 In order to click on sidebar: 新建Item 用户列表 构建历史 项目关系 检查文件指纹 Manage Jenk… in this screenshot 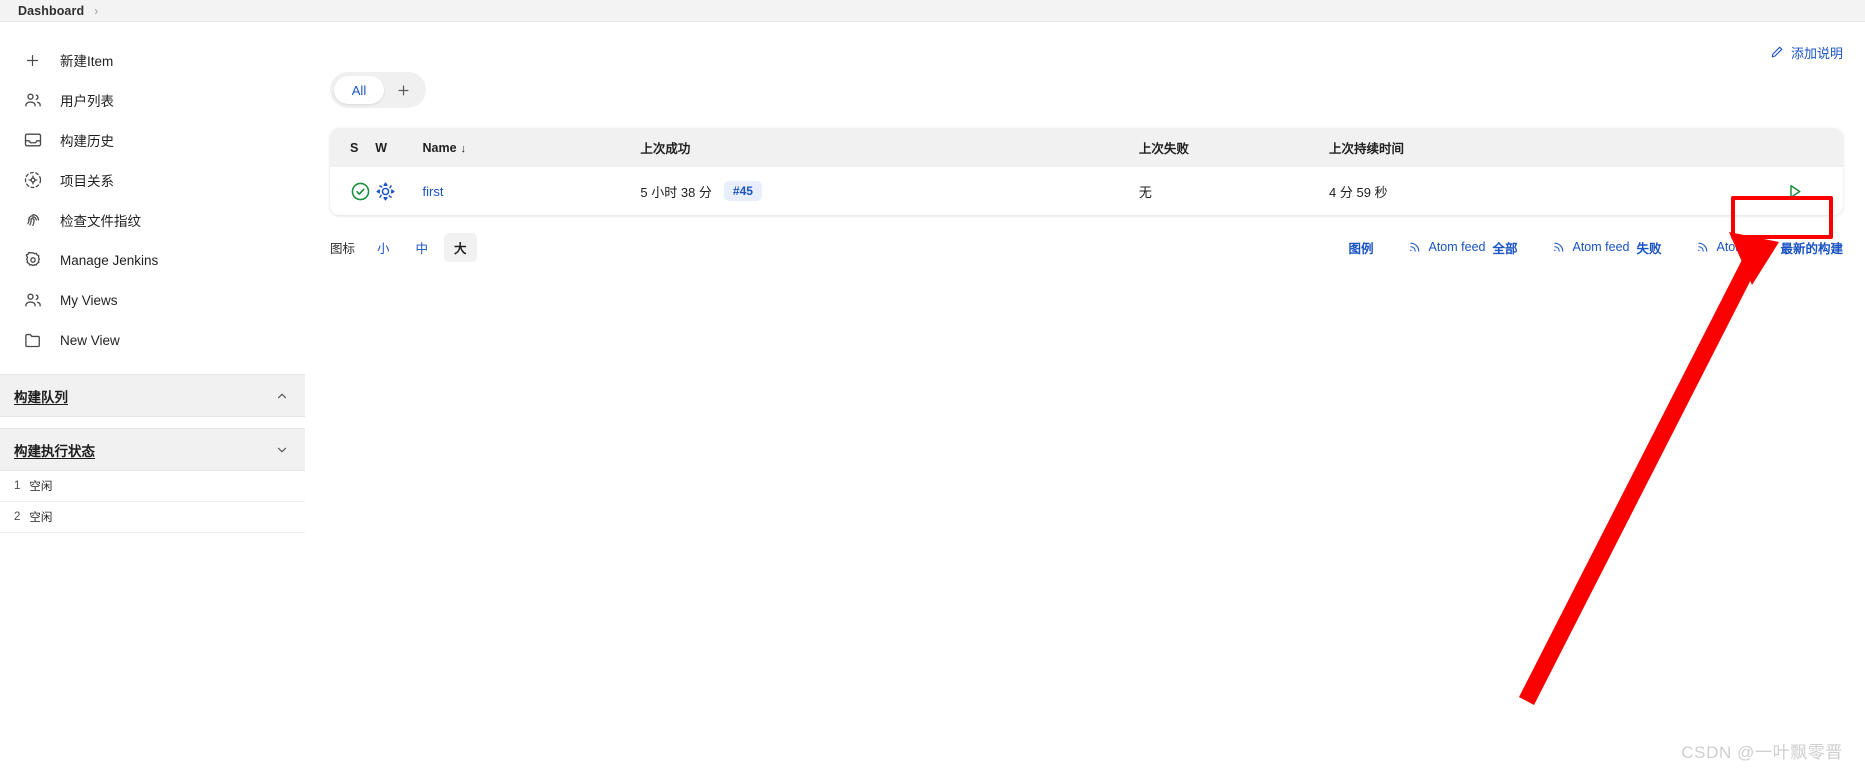, I will do `click(152, 277)`.